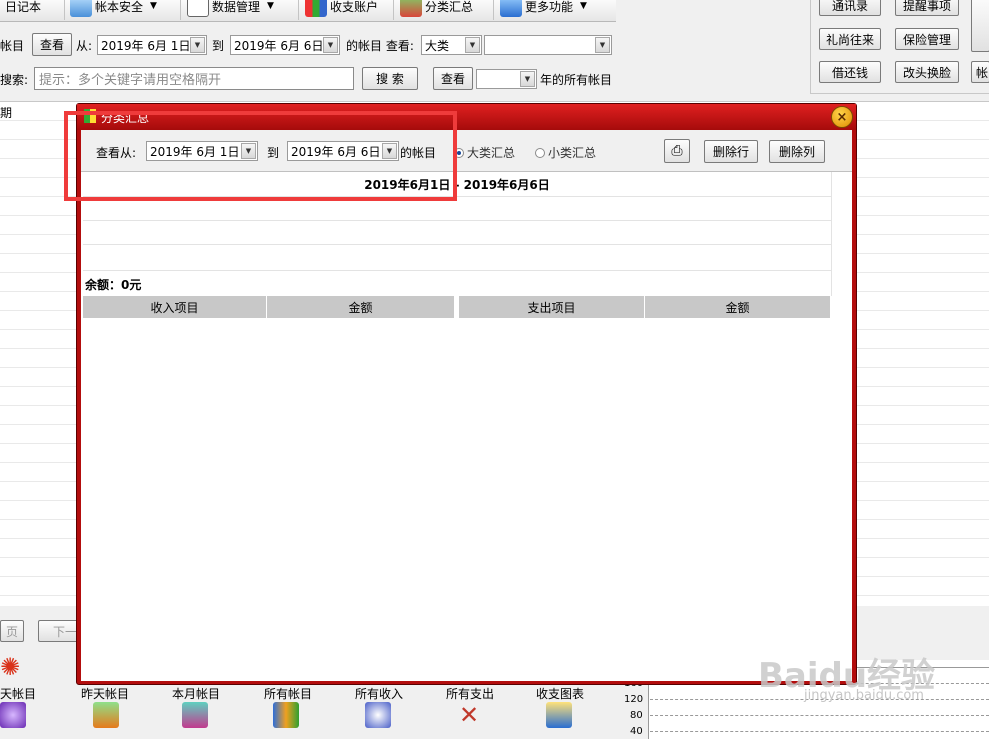 The width and height of the screenshot is (989, 739). What do you see at coordinates (453, 78) in the screenshot?
I see `year-view-button: 查看` at bounding box center [453, 78].